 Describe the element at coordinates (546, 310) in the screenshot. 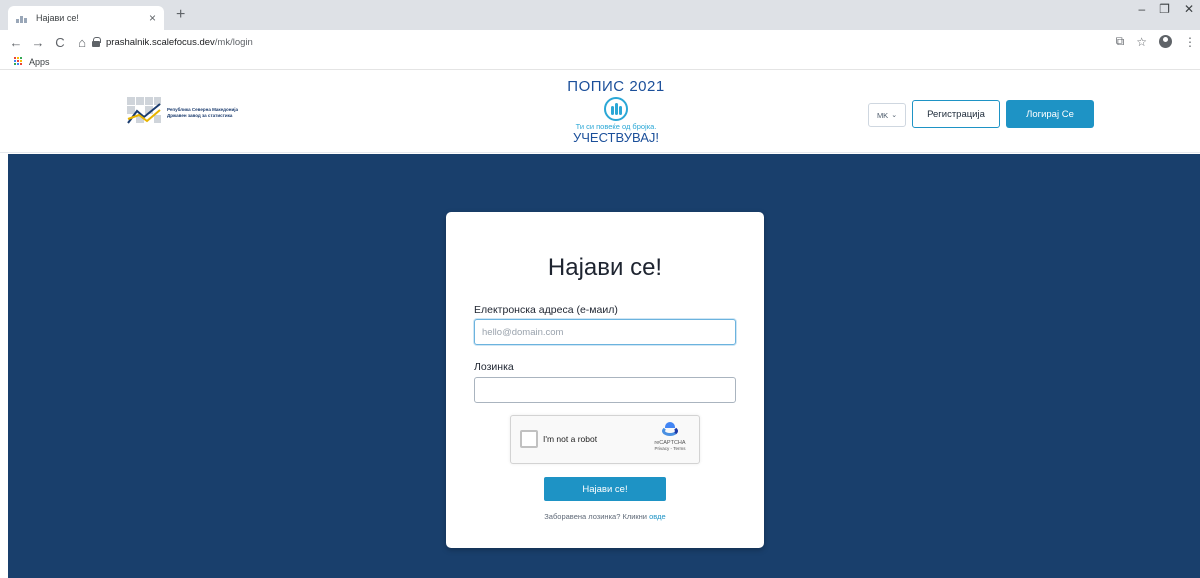

I see `email-label: Електронска адреса (е-маил)` at that location.